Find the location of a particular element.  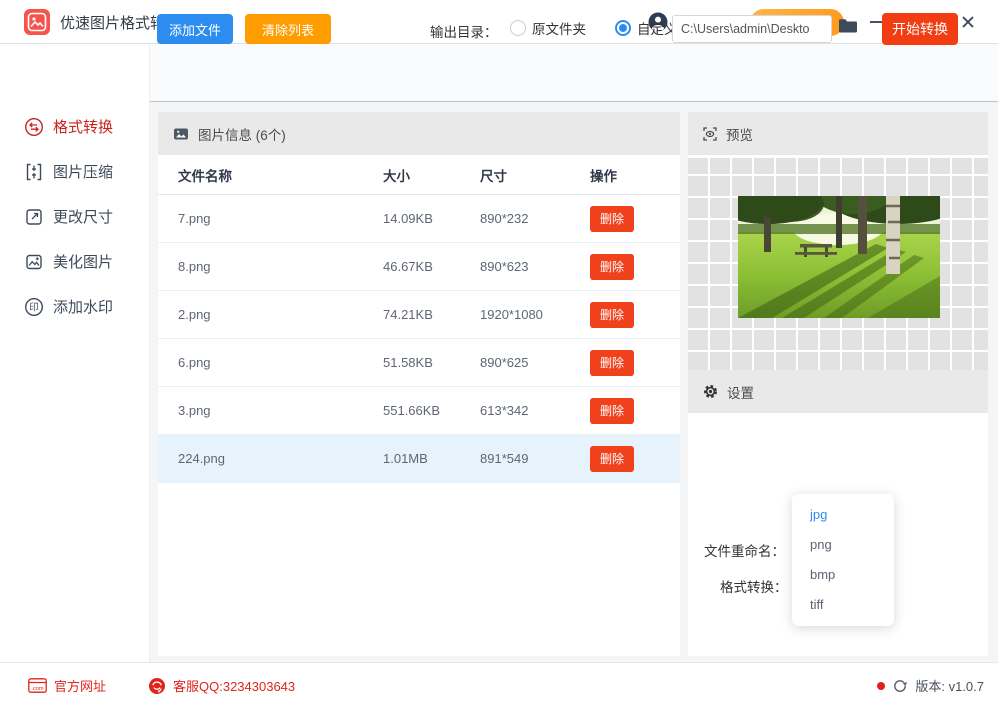

file-dimensions: 613*342 is located at coordinates (504, 410).